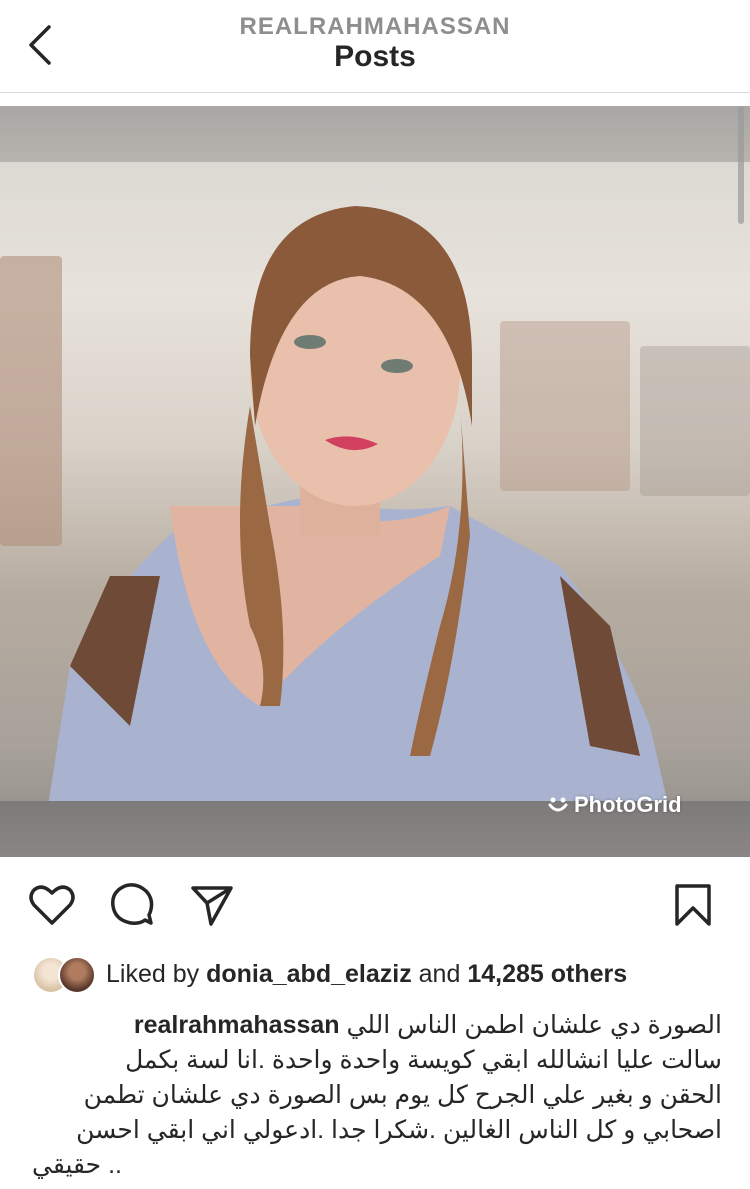  Describe the element at coordinates (558, 804) in the screenshot. I see `smile-icon` at that location.